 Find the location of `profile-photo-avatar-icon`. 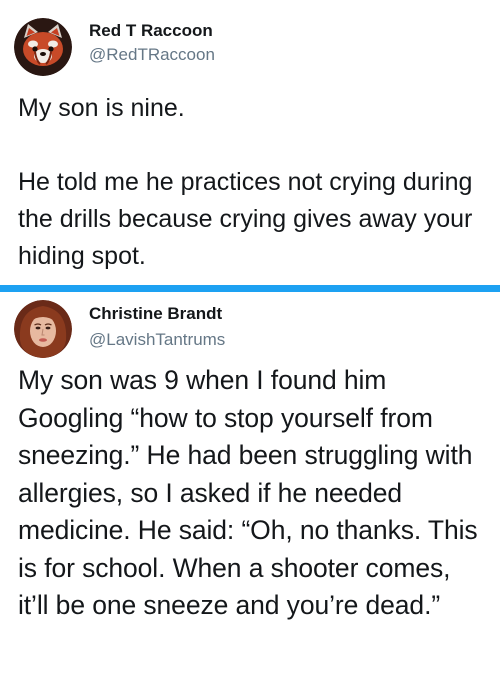

profile-photo-avatar-icon is located at coordinates (43, 329).